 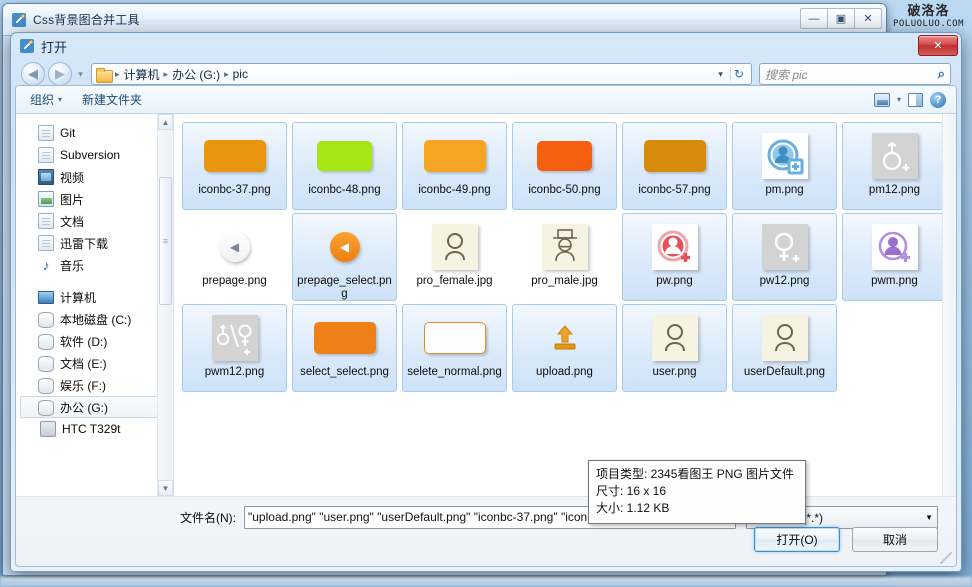 What do you see at coordinates (94, 319) in the screenshot?
I see `nav-item-local-disk-c: 本地磁盘 (C:)` at bounding box center [94, 319].